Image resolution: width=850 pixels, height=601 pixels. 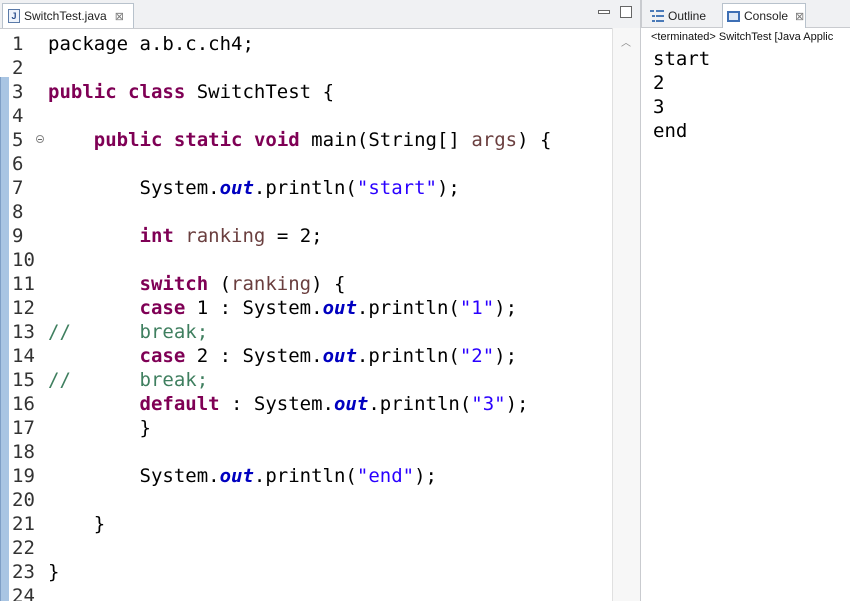 I want to click on code-line: 13 // break;, so click(x=306, y=332).